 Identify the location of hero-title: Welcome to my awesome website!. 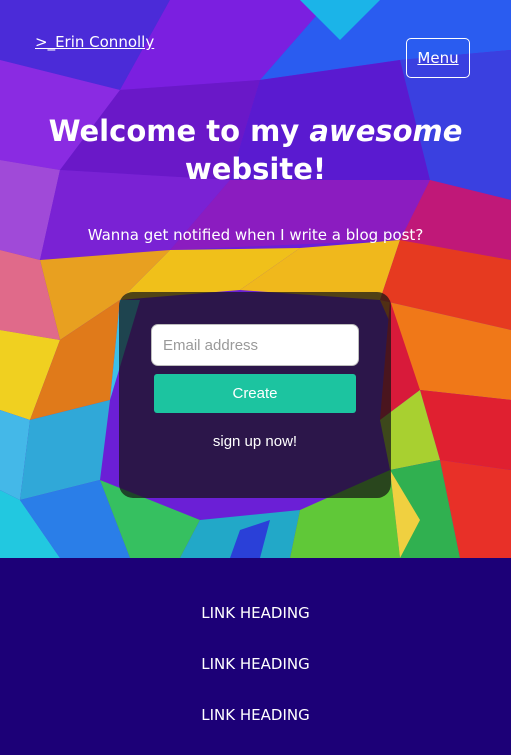
(255, 150).